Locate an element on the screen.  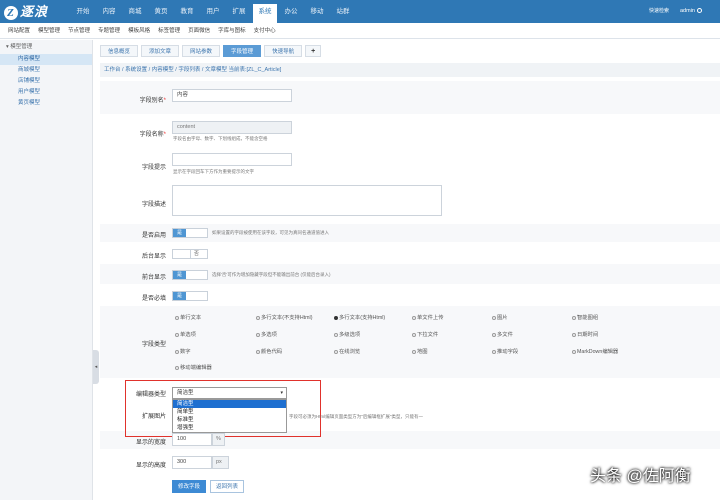
editor-dropdown: 简洁型 简单型 标准型 增强型 is located at coordinates (229, 416).